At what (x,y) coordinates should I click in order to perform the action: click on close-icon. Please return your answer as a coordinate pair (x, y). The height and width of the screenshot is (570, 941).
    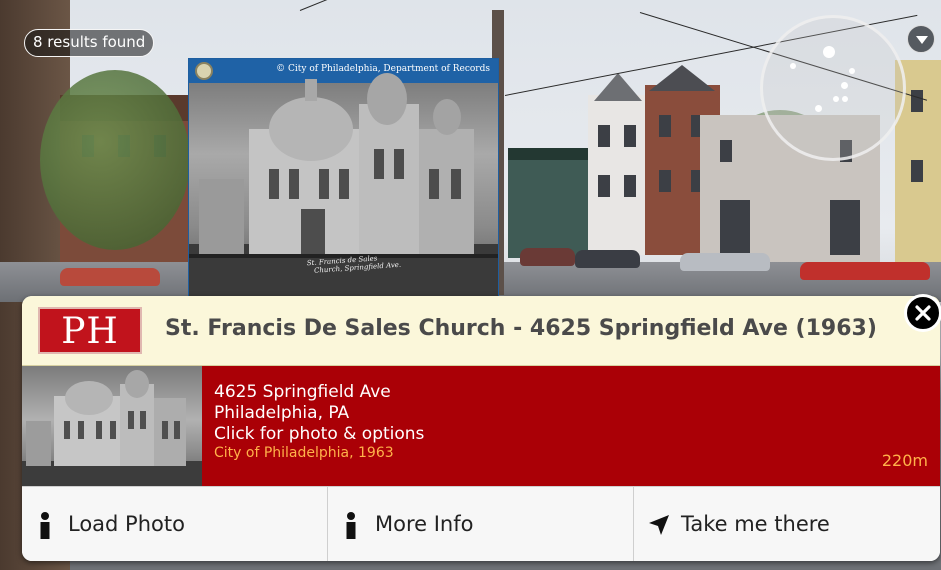
    Looking at the image, I should click on (923, 313).